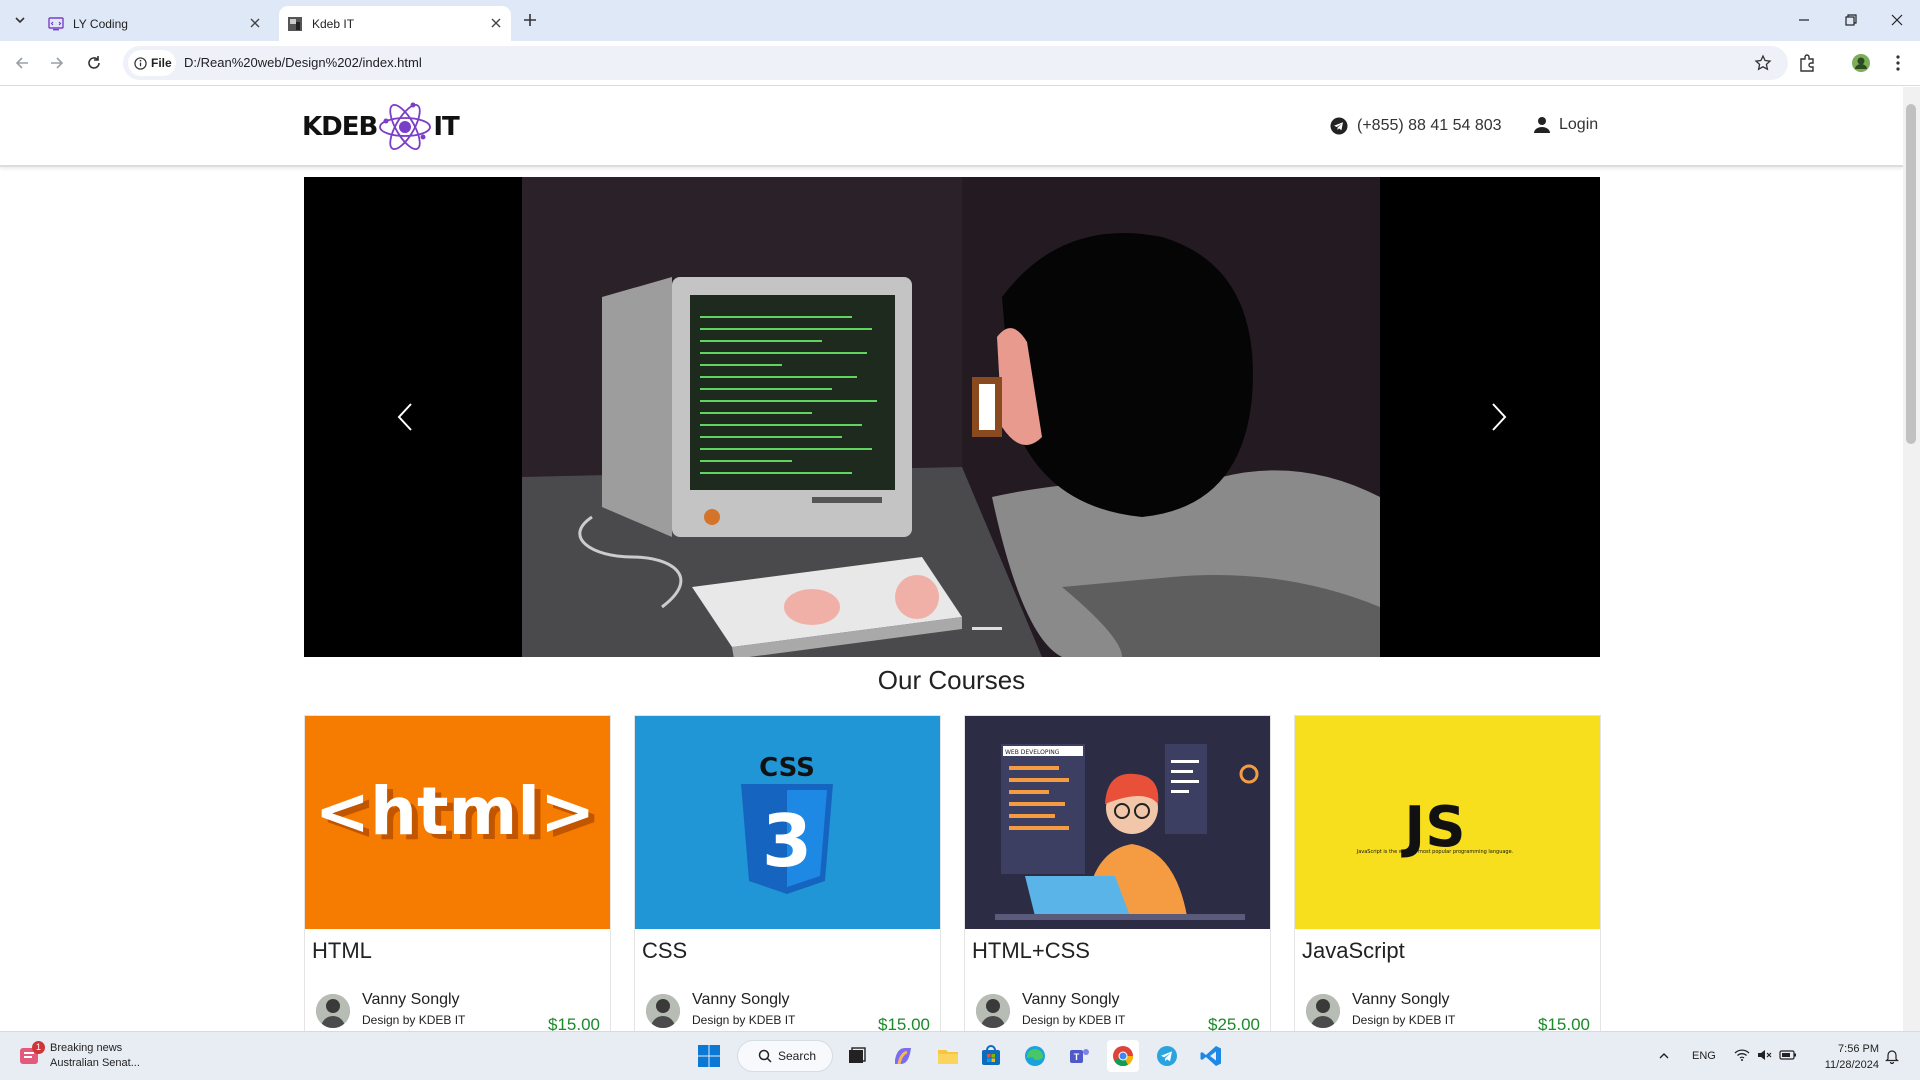 The image size is (1920, 1080). What do you see at coordinates (1764, 1055) in the screenshot?
I see `volume-muted-icon` at bounding box center [1764, 1055].